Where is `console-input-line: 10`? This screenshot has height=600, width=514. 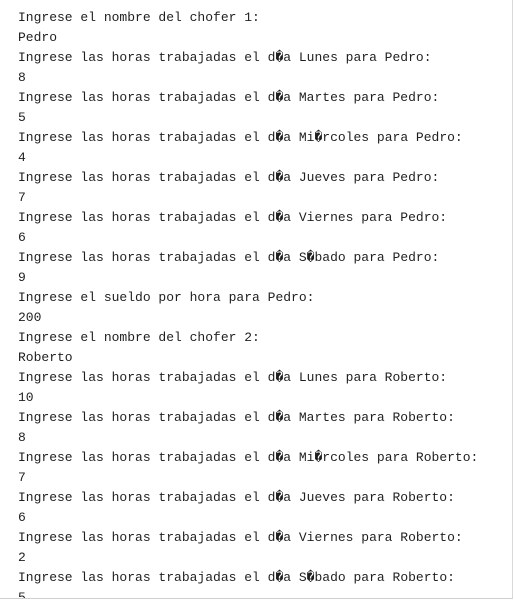 console-input-line: 10 is located at coordinates (26, 397).